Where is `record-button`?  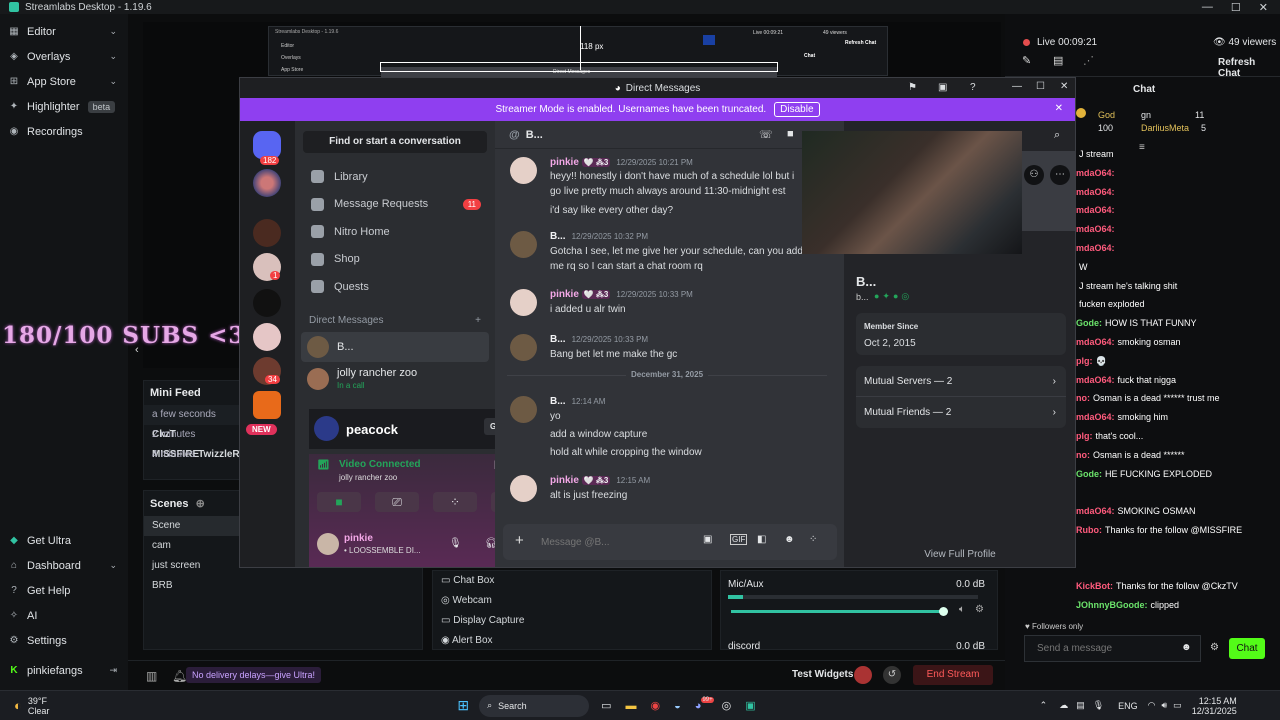 record-button is located at coordinates (863, 675).